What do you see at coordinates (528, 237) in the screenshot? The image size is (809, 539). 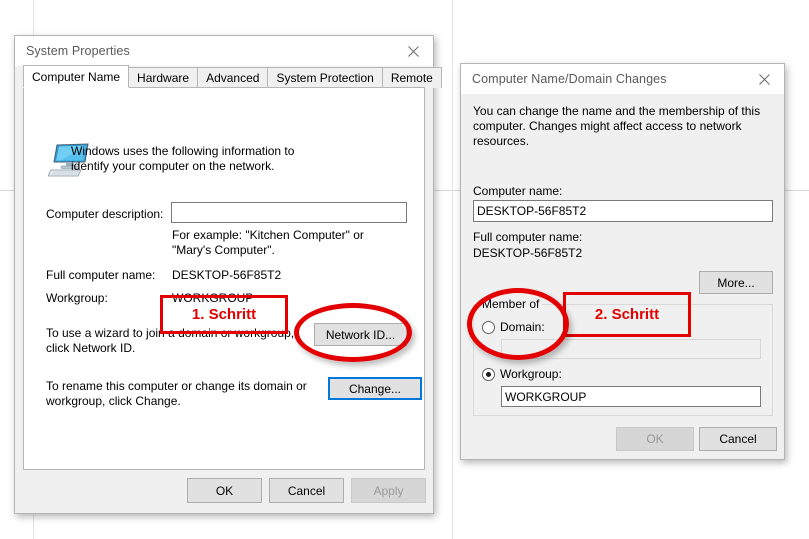 I see `domain-changes-full-computer-name-label: Full computer name:` at bounding box center [528, 237].